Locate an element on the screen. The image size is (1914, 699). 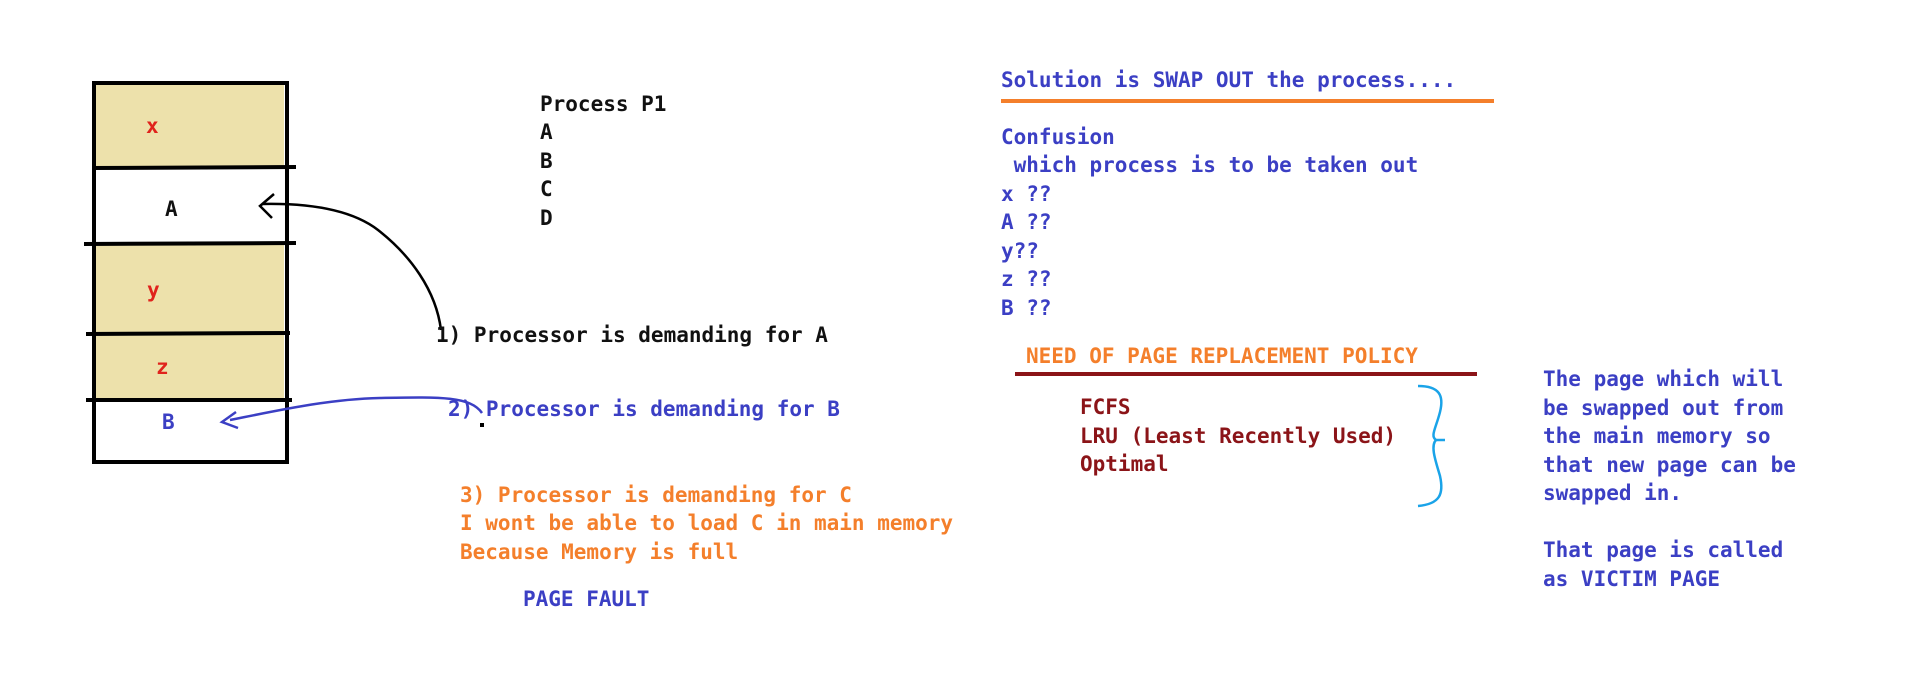
confusion-line: which process is to be taken out is located at coordinates (1210, 165).